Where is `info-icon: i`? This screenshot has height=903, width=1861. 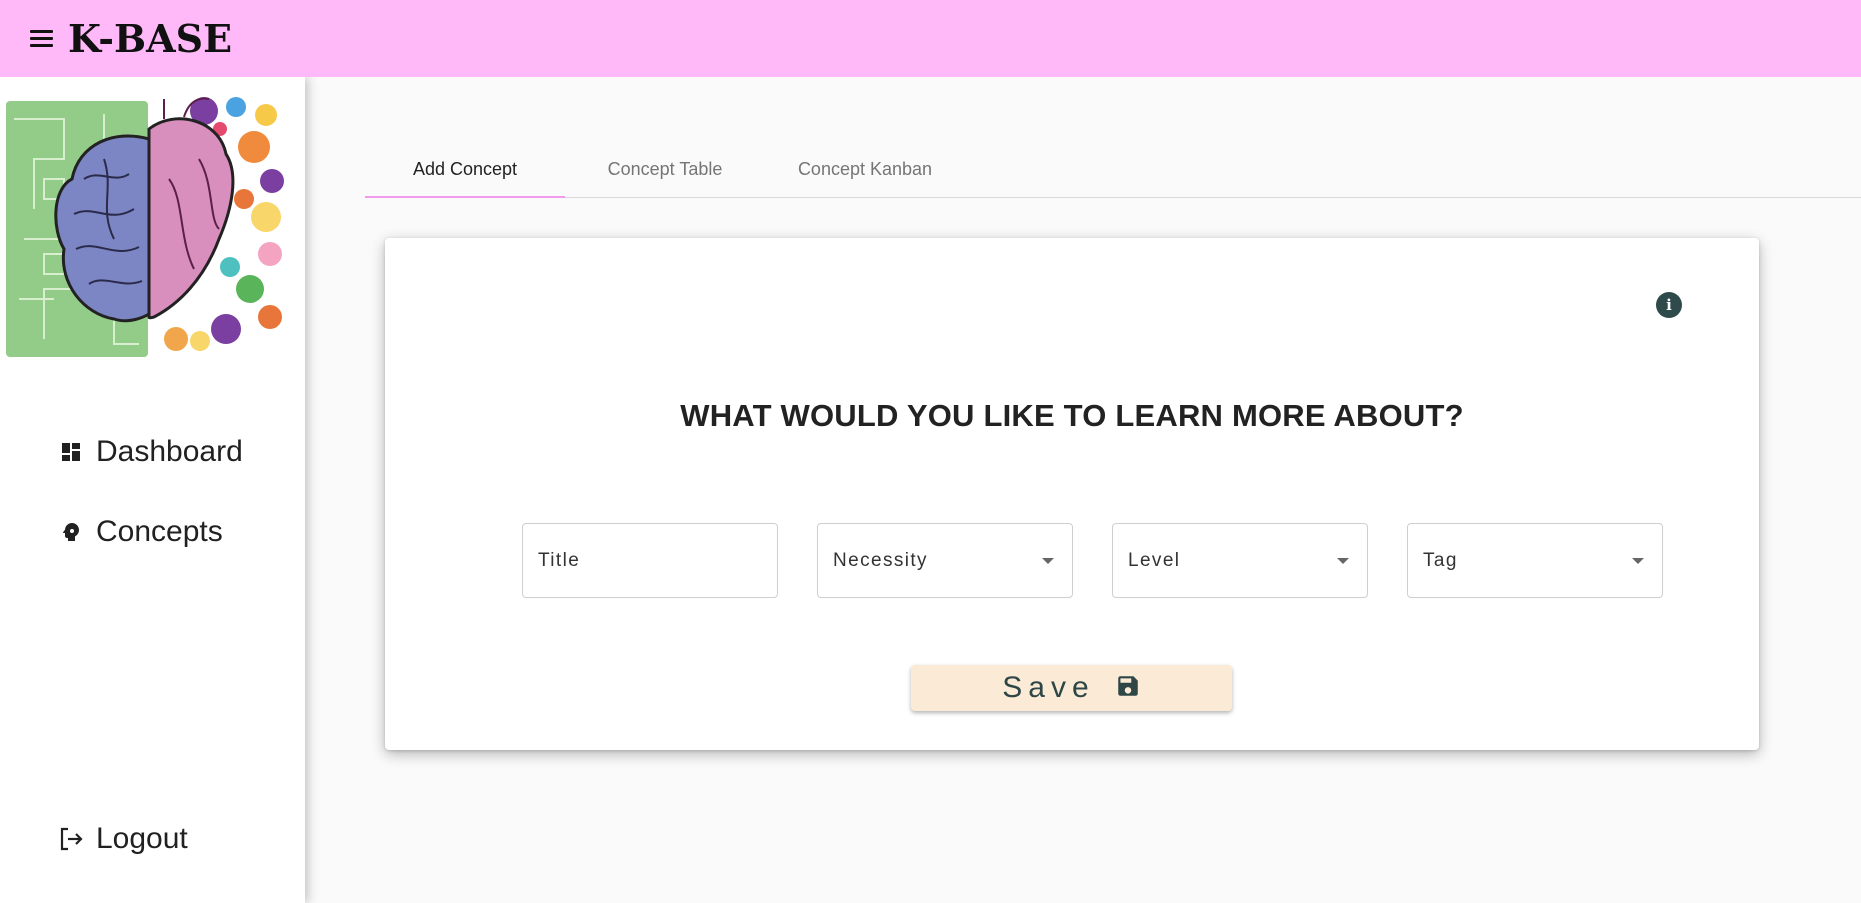 info-icon: i is located at coordinates (1669, 305).